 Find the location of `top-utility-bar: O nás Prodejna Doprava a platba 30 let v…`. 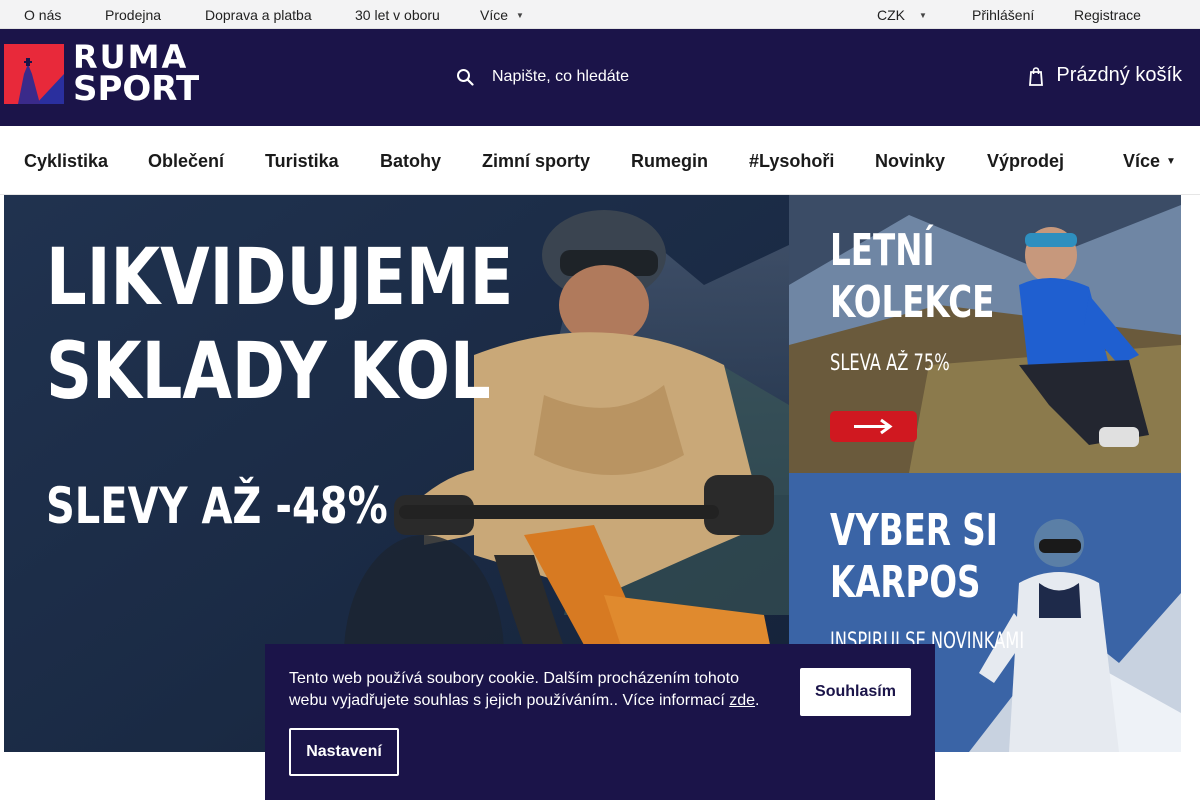

top-utility-bar: O nás Prodejna Doprava a platba 30 let v… is located at coordinates (600, 14).